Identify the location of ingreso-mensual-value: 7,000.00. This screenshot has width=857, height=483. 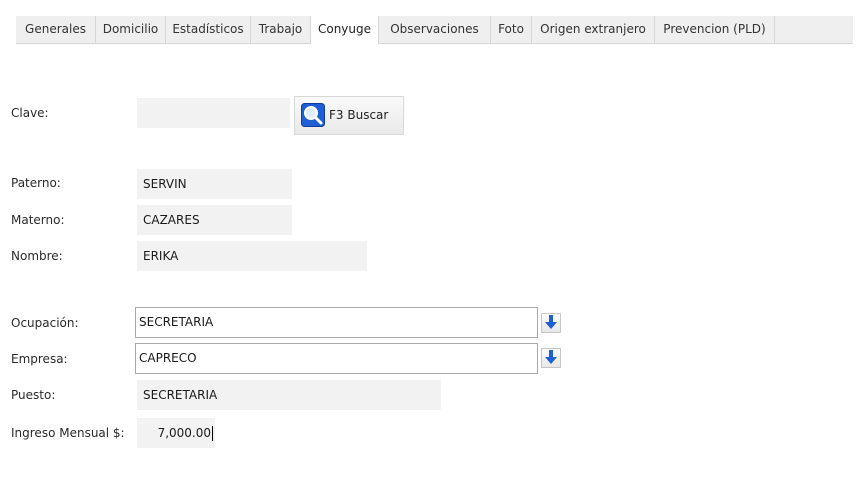
(184, 433).